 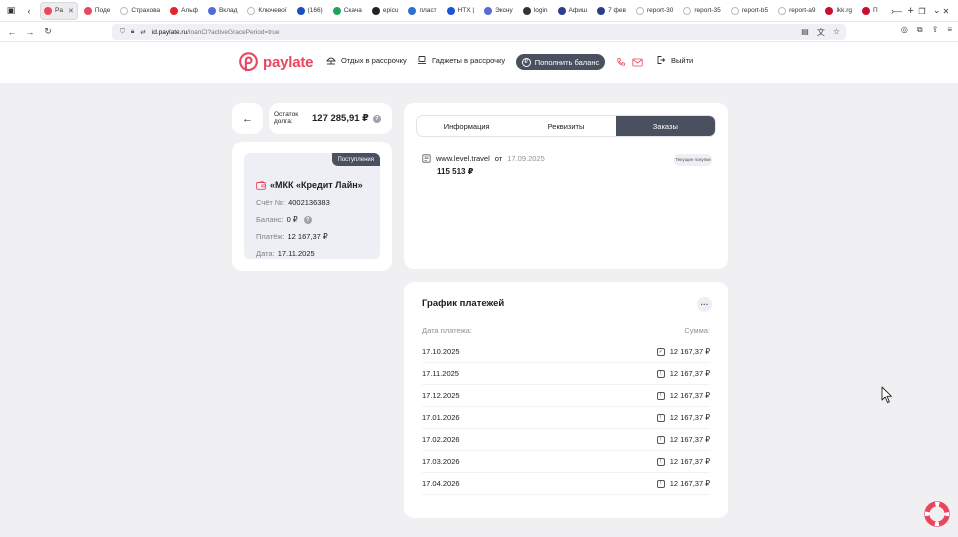 I want to click on schedule-row: 17.12.2025! 12 167,37 ₽, so click(x=566, y=396).